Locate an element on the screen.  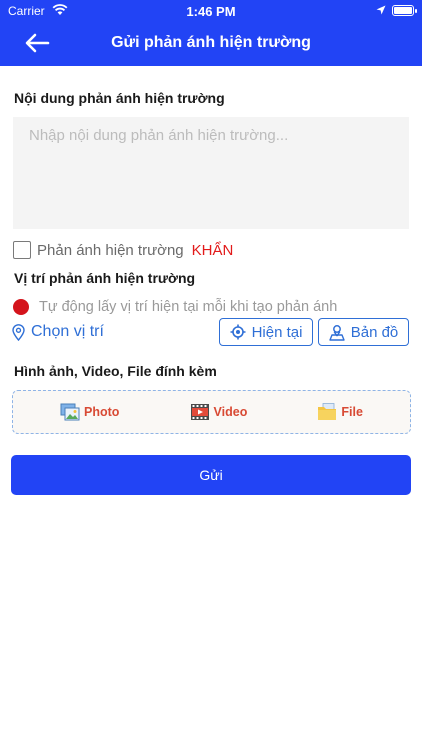
auto-location-radio is located at coordinates (21, 307).